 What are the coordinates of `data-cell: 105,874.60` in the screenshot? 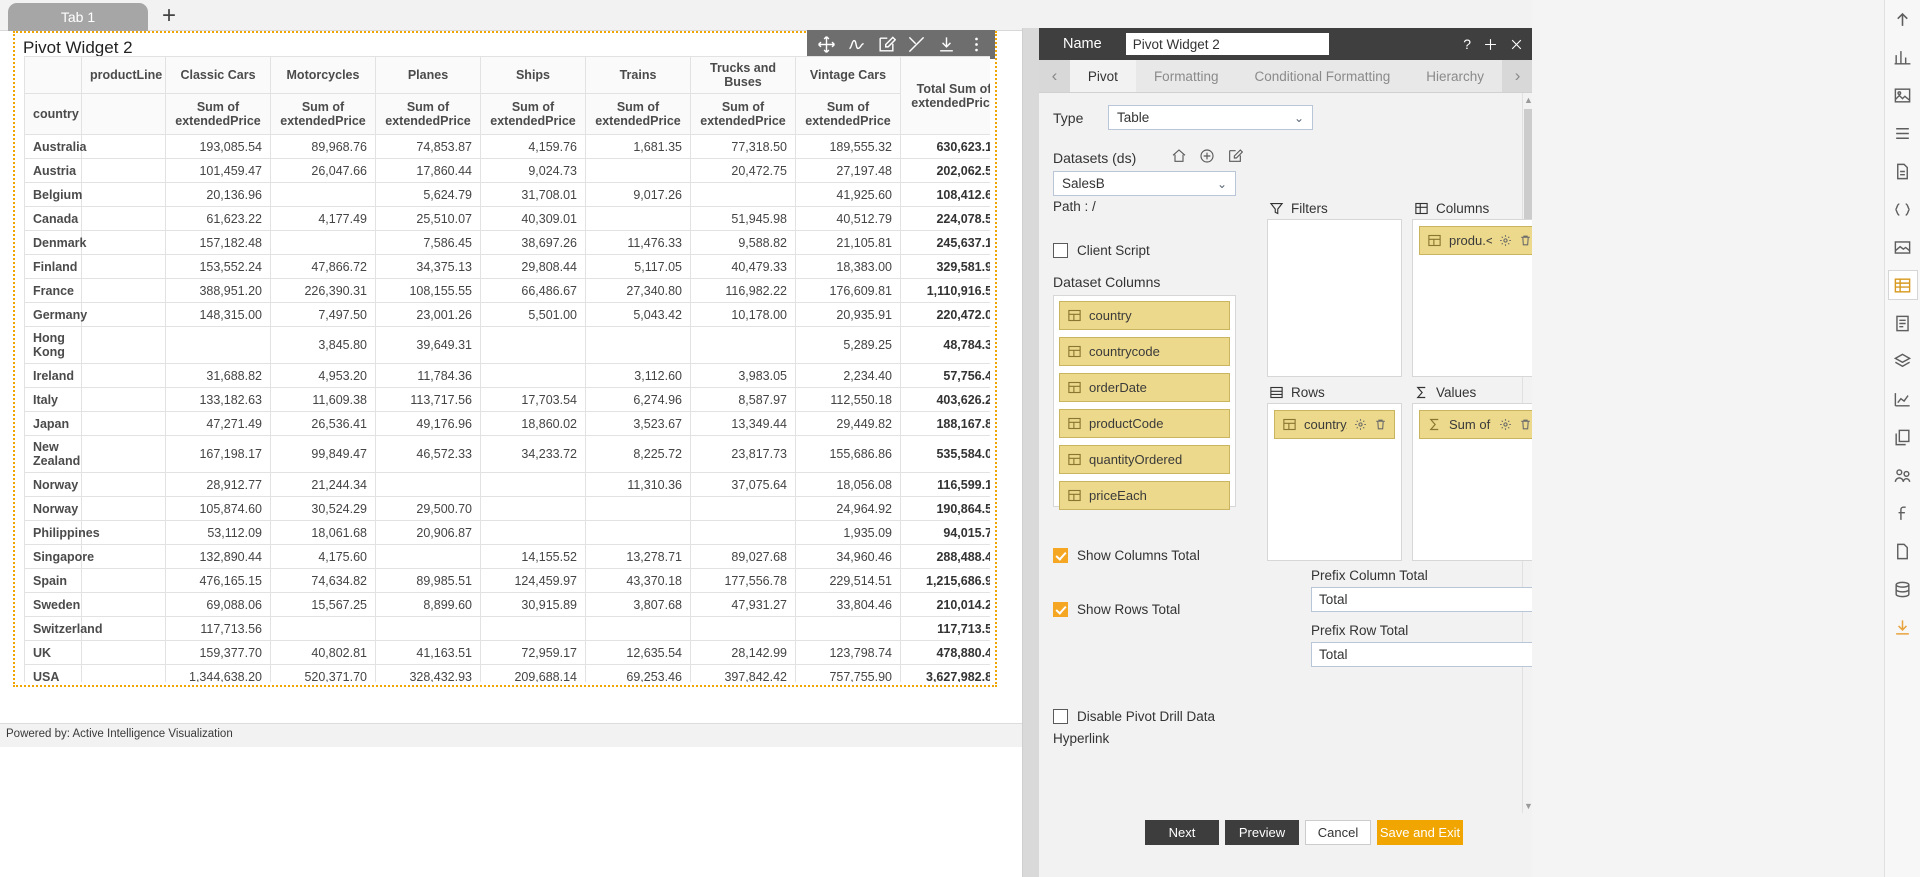 It's located at (218, 508).